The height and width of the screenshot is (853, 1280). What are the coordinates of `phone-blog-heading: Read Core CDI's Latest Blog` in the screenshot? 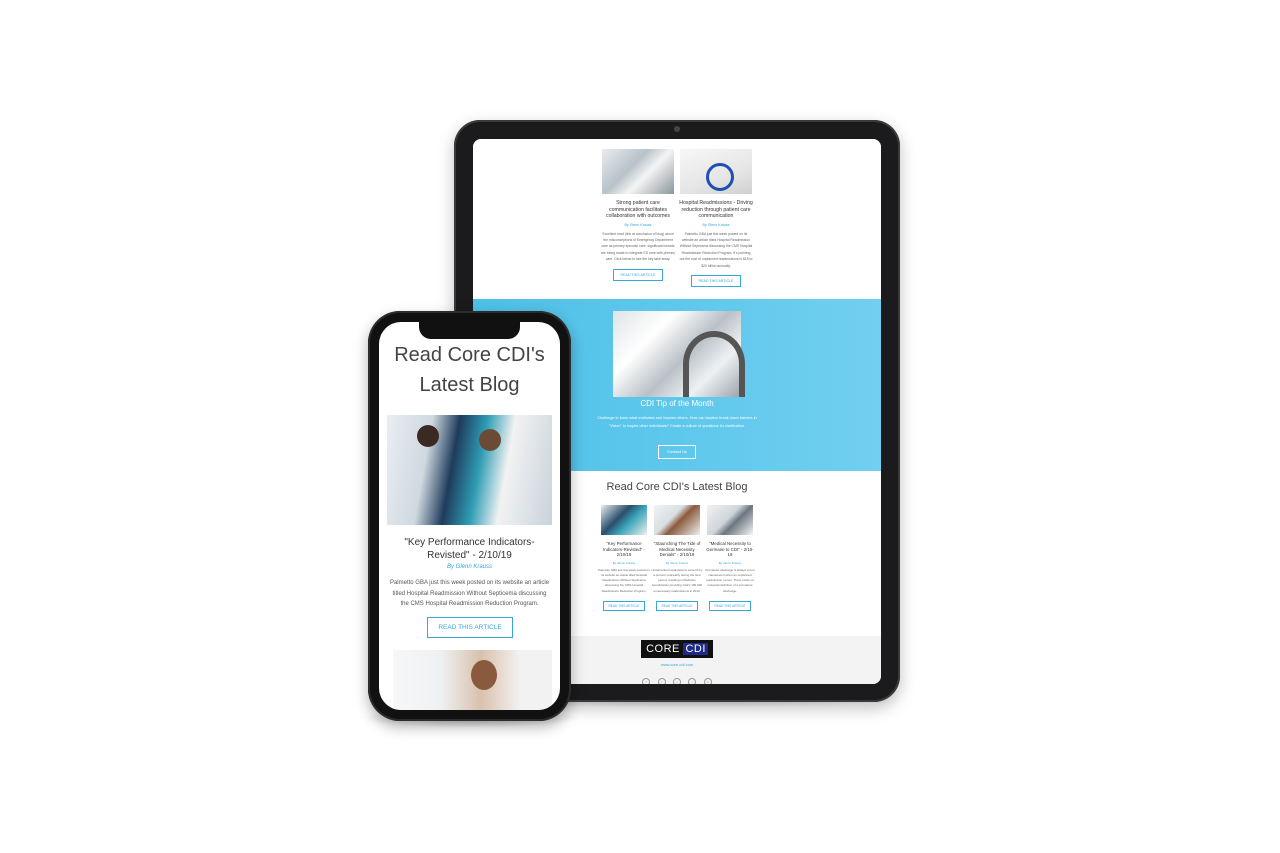 It's located at (469, 370).